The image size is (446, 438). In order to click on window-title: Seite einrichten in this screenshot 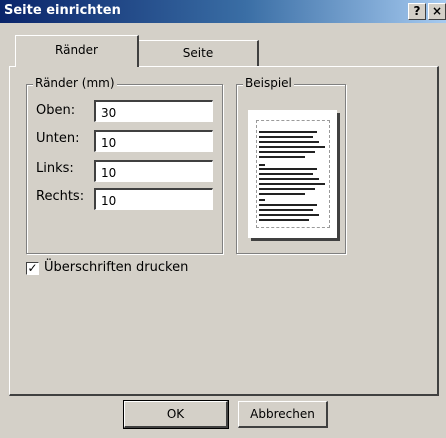, I will do `click(62, 10)`.